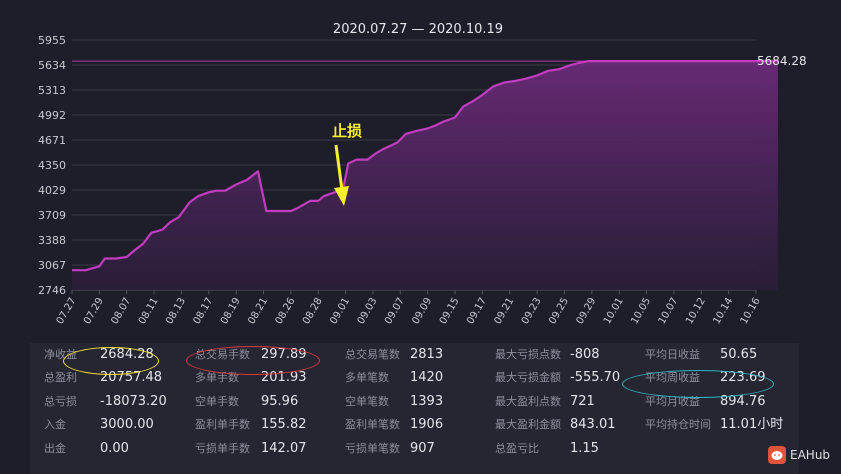 The height and width of the screenshot is (474, 841). I want to click on x-tick-label: 10.01, so click(614, 311).